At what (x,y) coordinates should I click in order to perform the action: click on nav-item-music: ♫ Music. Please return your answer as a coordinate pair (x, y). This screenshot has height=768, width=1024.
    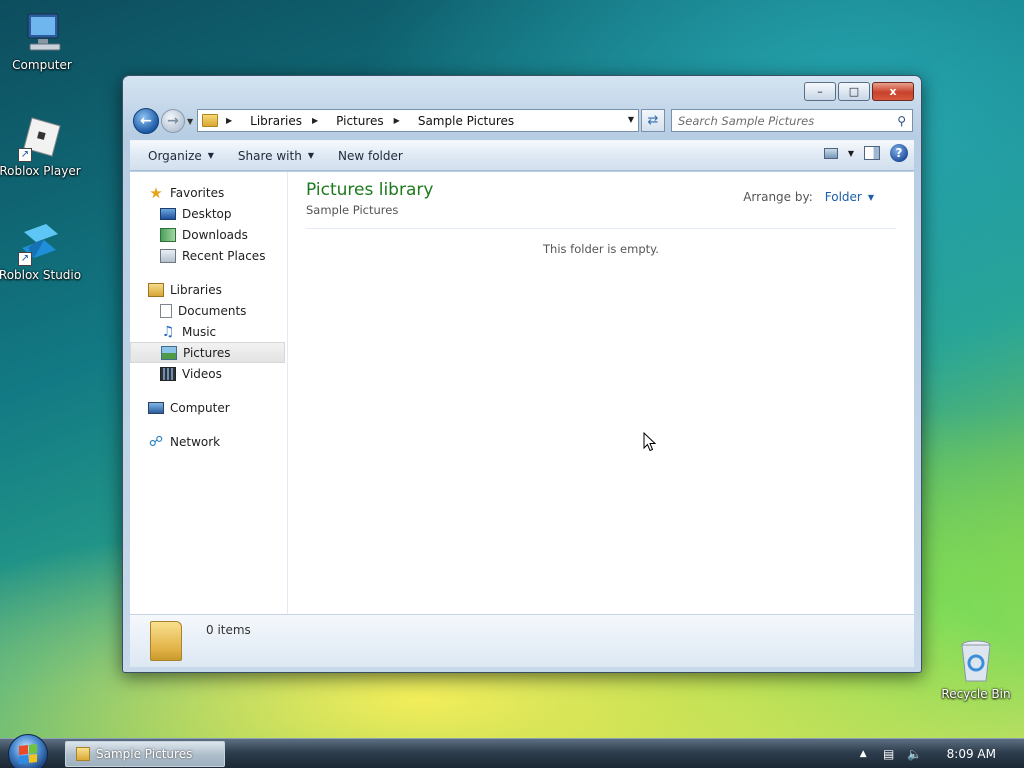
    Looking at the image, I should click on (208, 331).